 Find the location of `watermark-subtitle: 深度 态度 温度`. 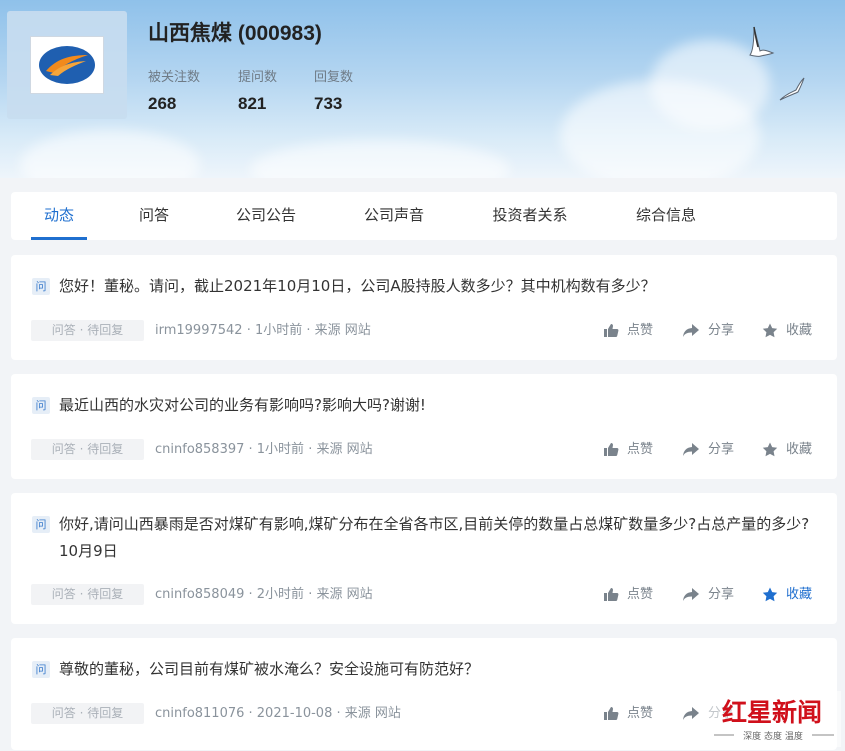

watermark-subtitle: 深度 态度 温度 is located at coordinates (773, 736).